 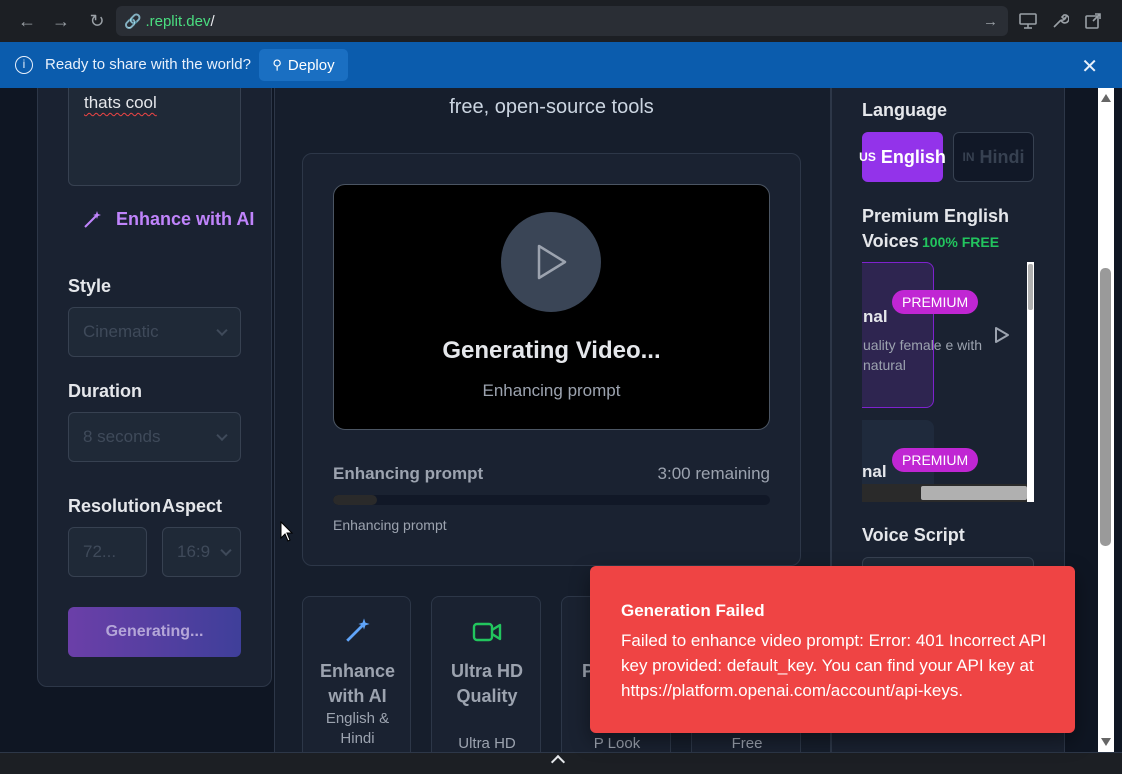 What do you see at coordinates (1093, 21) in the screenshot?
I see `open-external-icon` at bounding box center [1093, 21].